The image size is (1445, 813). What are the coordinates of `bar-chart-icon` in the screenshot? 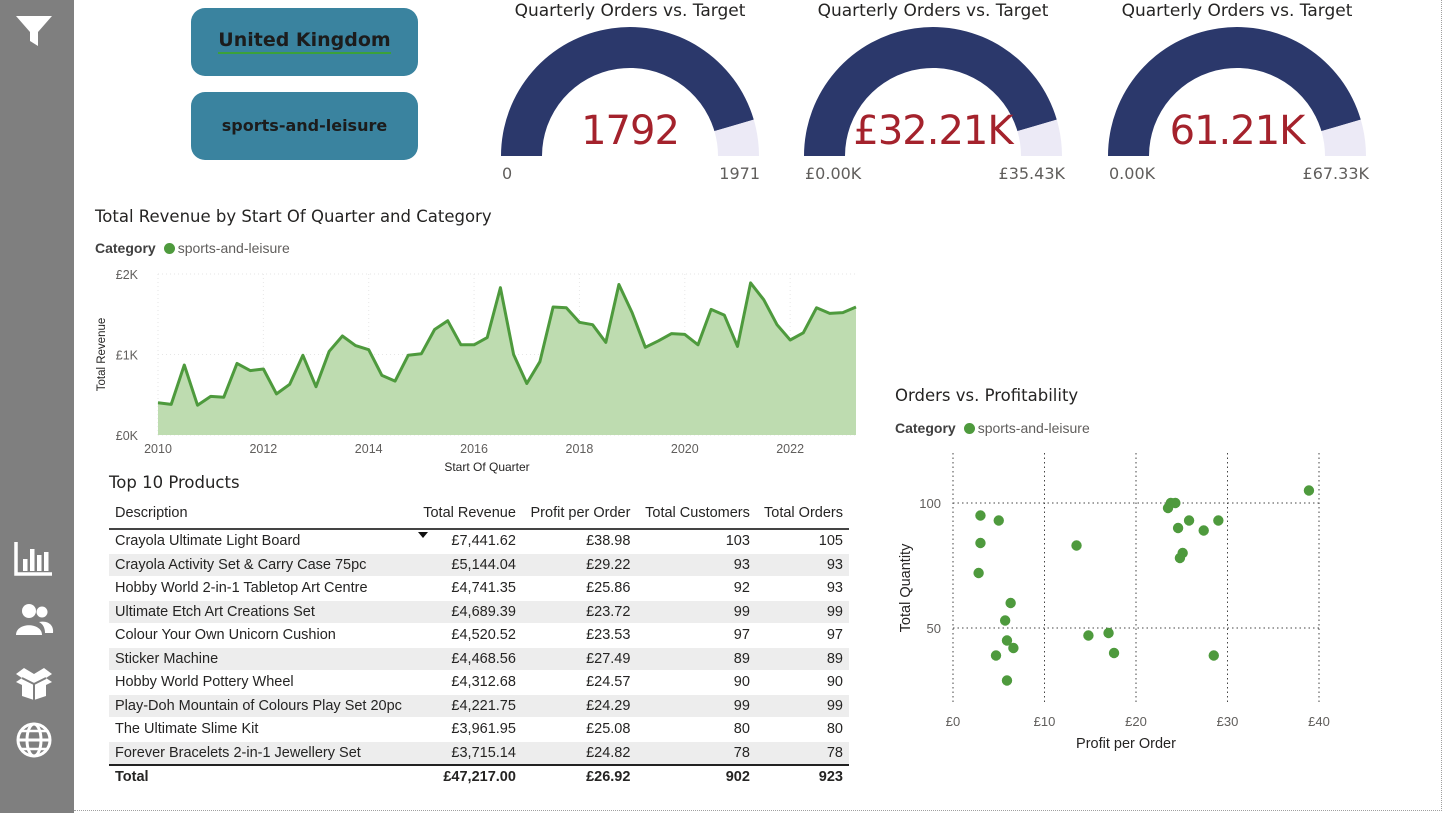 It's located at (34, 558).